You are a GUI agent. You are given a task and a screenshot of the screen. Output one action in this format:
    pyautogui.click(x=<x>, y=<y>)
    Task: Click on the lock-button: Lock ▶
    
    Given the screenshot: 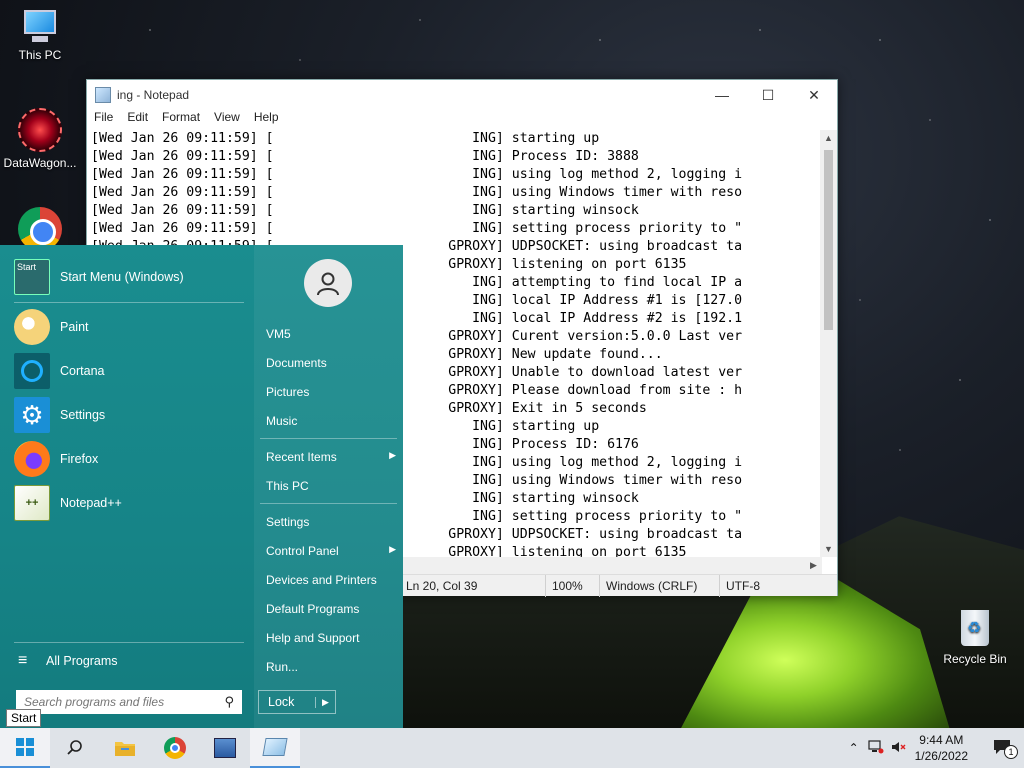 What is the action you would take?
    pyautogui.click(x=297, y=702)
    